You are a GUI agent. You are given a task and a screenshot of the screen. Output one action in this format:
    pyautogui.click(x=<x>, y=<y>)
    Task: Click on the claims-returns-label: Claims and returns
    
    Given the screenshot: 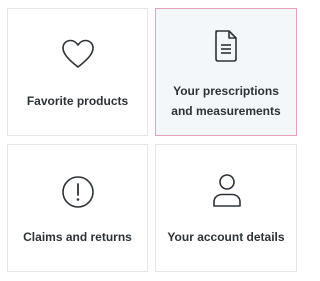 What is the action you would take?
    pyautogui.click(x=77, y=237)
    